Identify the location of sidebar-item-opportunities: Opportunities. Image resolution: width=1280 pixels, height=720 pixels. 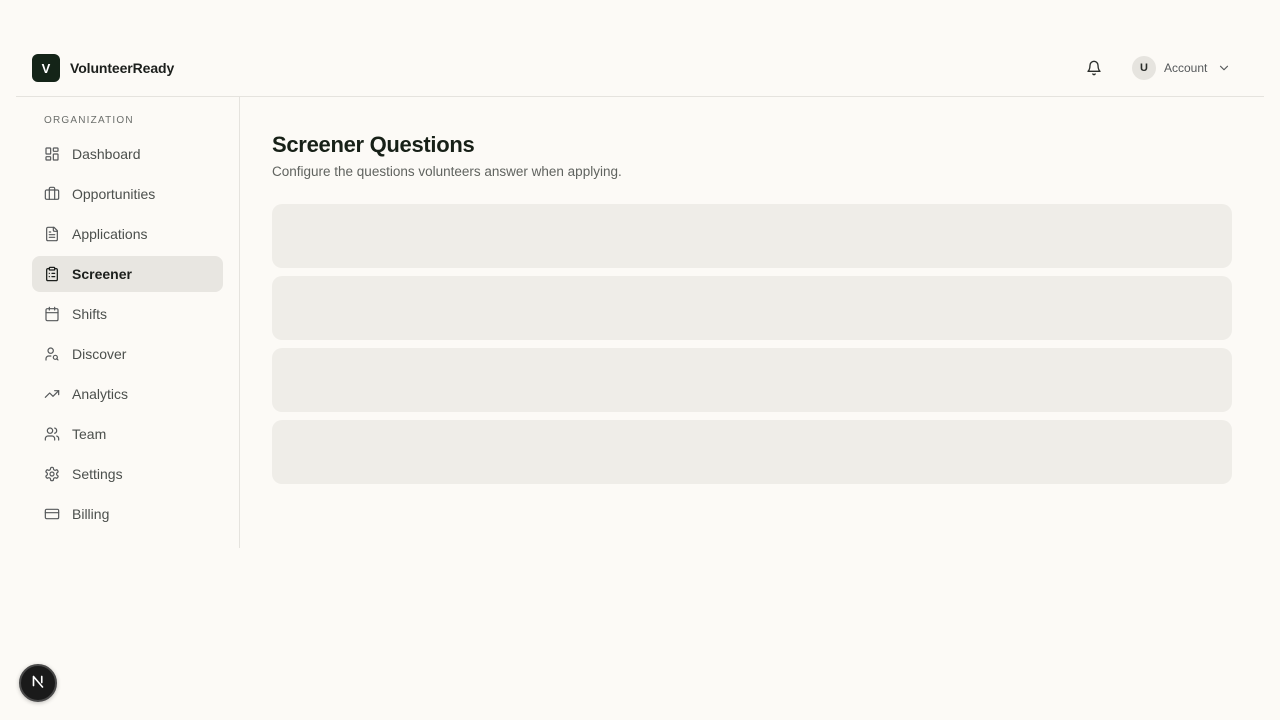
(127, 194).